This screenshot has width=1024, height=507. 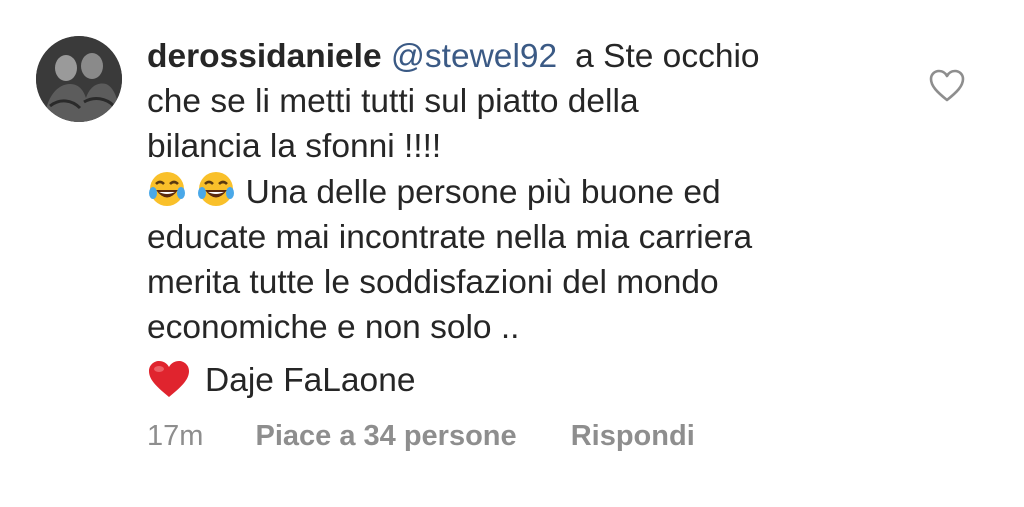 I want to click on avatar, so click(x=79, y=79).